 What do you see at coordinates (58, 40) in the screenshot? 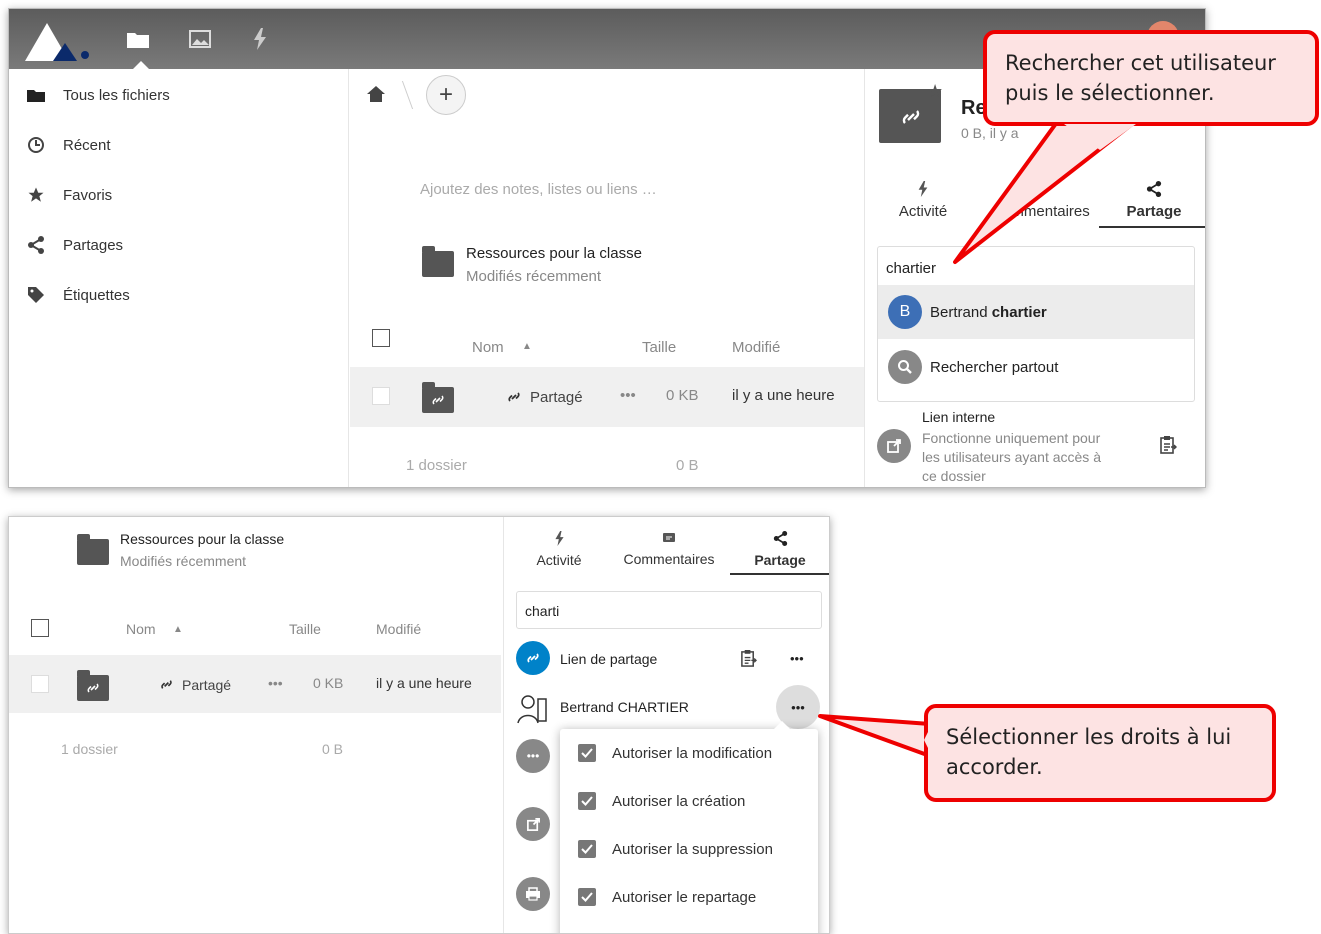
I see `nextcloud-logo-icon` at bounding box center [58, 40].